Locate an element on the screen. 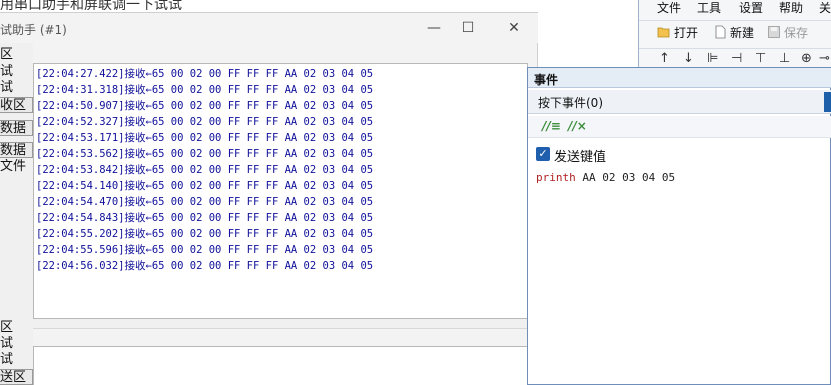 The height and width of the screenshot is (385, 831). event-panel-header: 事件 is located at coordinates (679, 78).